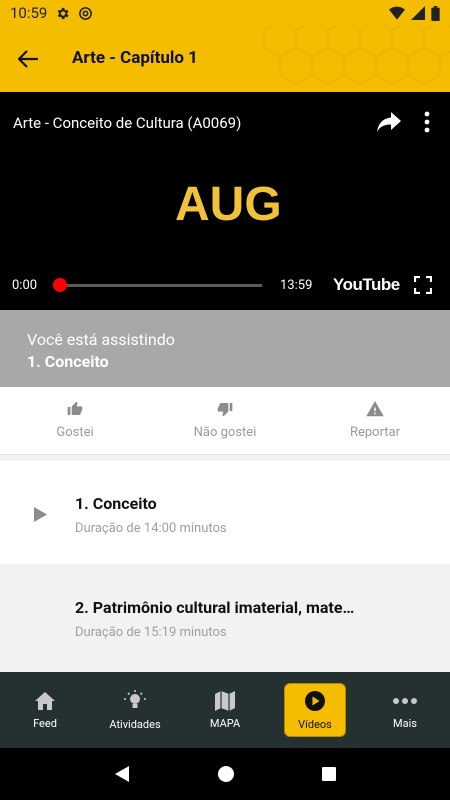 The width and height of the screenshot is (450, 800). What do you see at coordinates (25, 285) in the screenshot?
I see `video-current-time: 0:00` at bounding box center [25, 285].